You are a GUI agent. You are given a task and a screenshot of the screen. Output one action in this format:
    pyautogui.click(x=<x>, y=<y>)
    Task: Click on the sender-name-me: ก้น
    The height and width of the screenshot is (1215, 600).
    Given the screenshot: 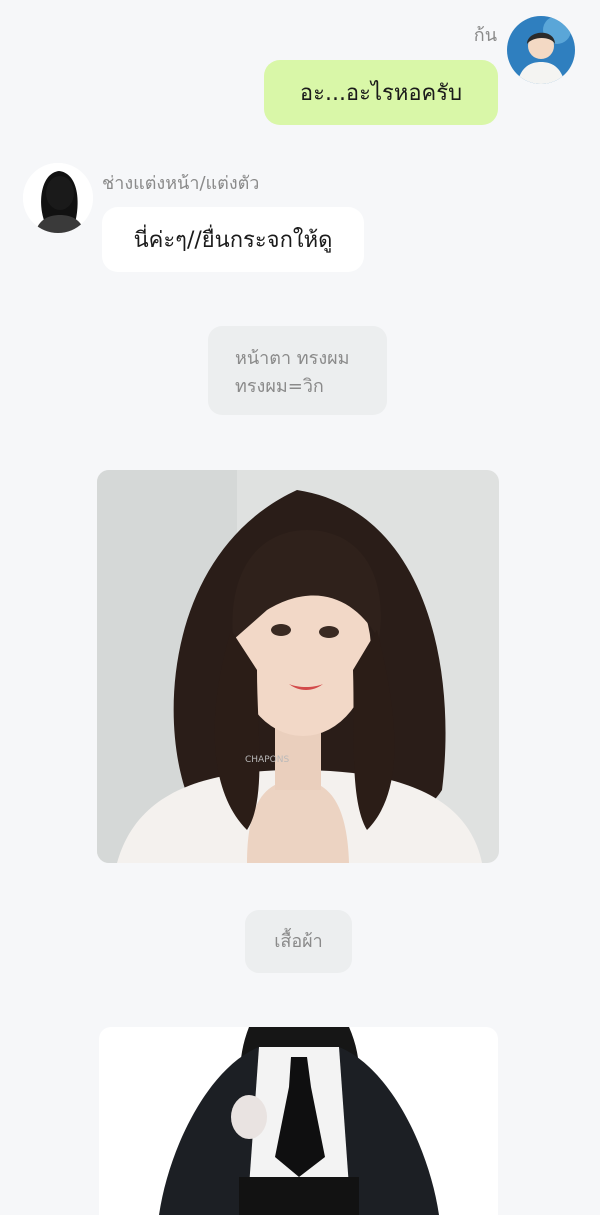 What is the action you would take?
    pyautogui.click(x=485, y=35)
    